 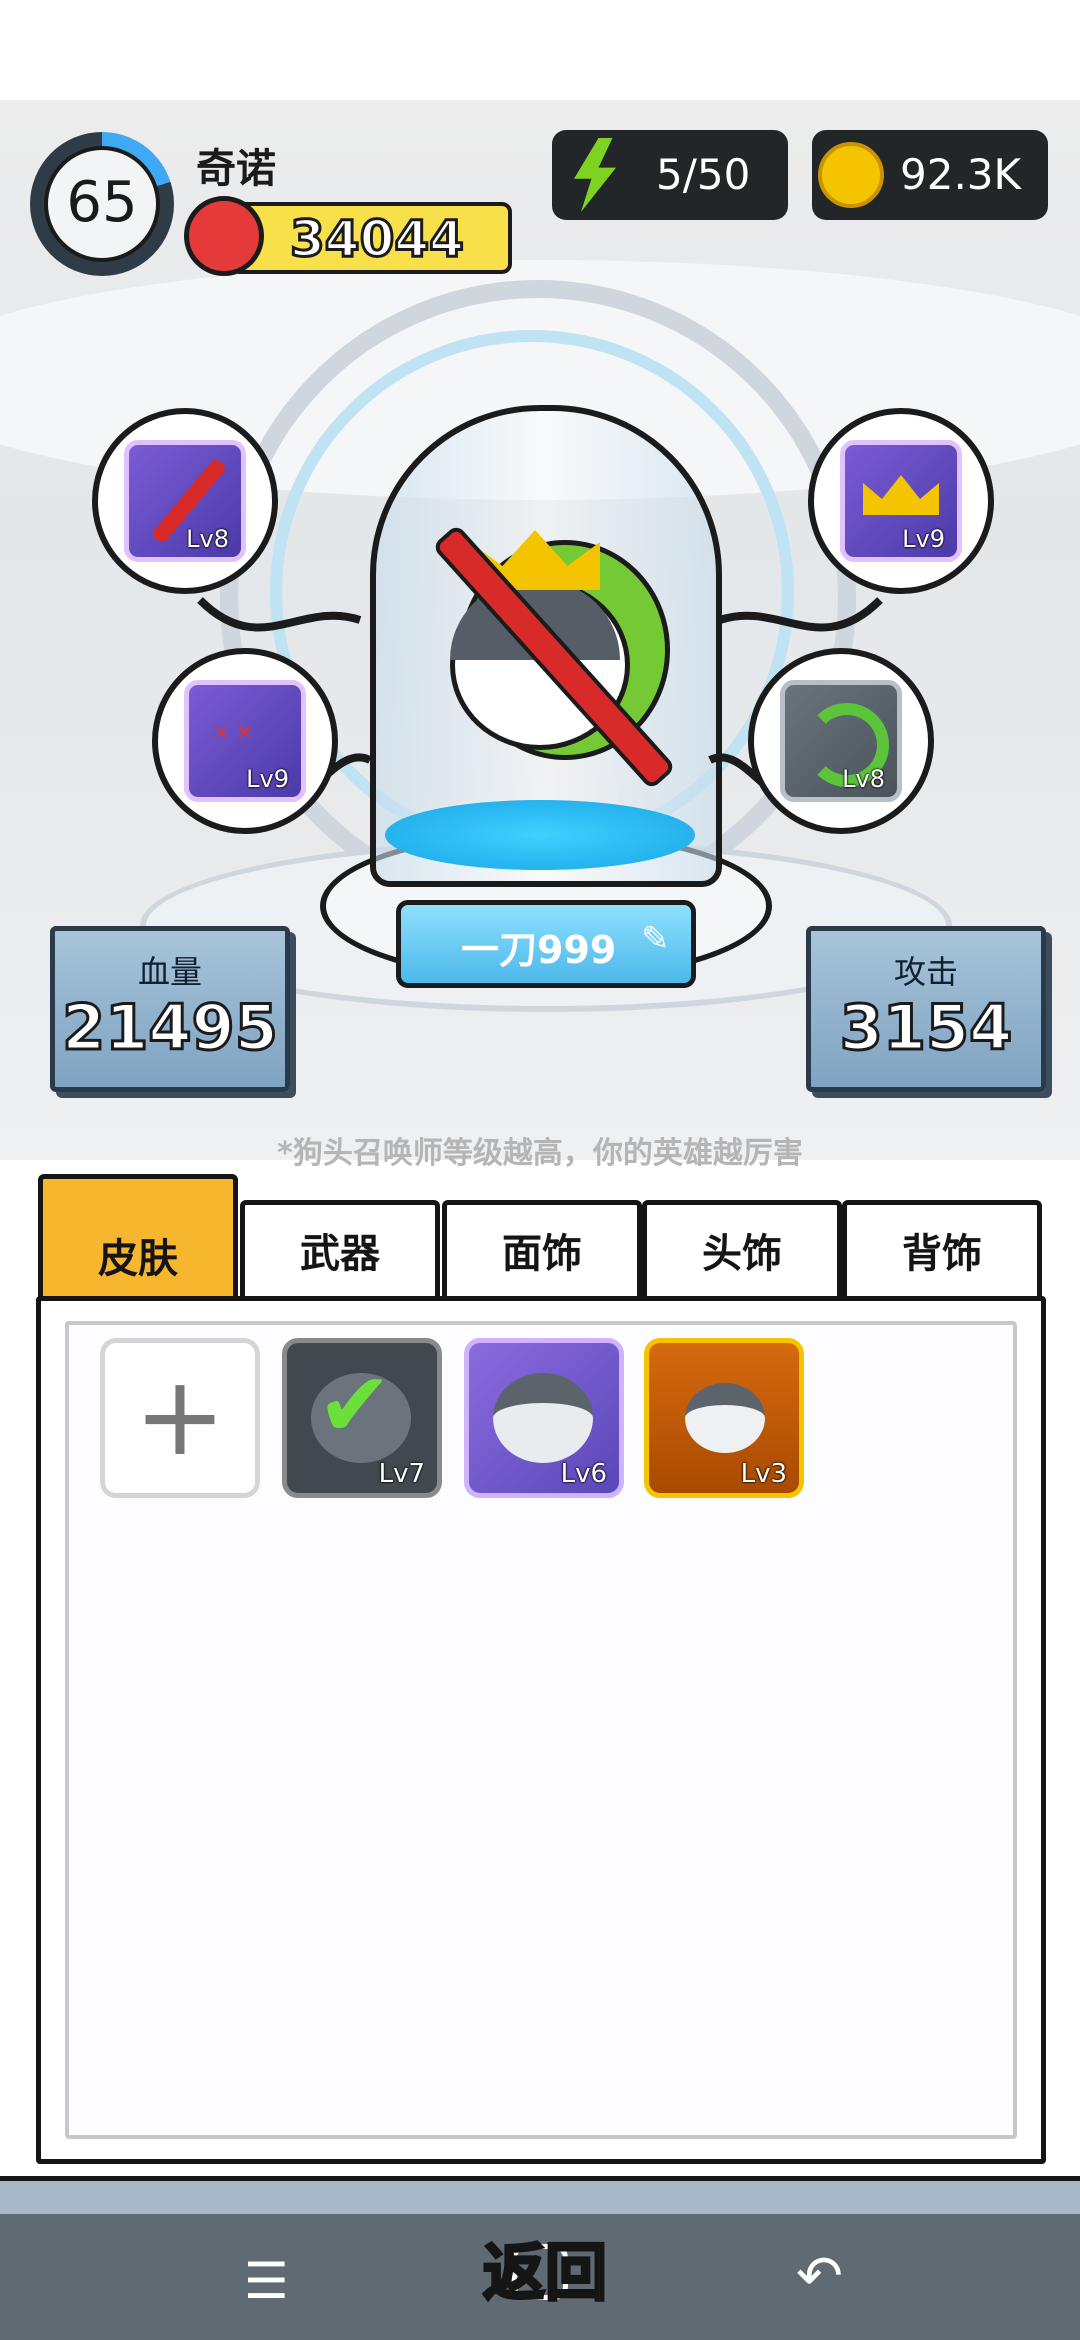 What do you see at coordinates (544, 2273) in the screenshot?
I see `back-button-label: 返回` at bounding box center [544, 2273].